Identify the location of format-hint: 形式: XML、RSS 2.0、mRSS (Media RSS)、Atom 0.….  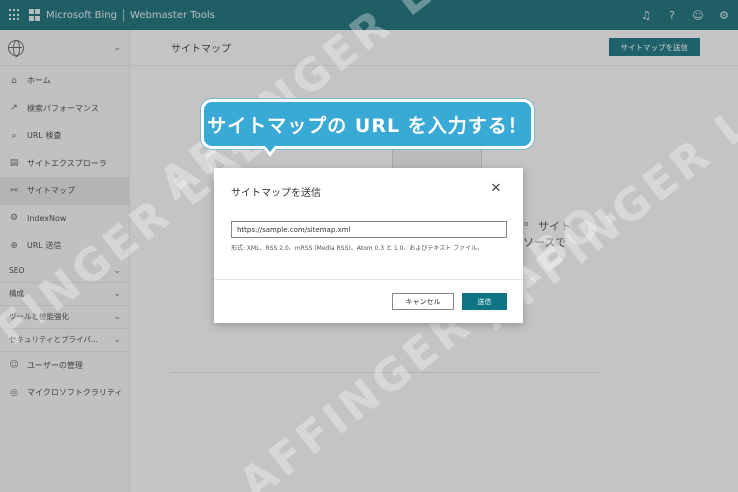
(357, 248).